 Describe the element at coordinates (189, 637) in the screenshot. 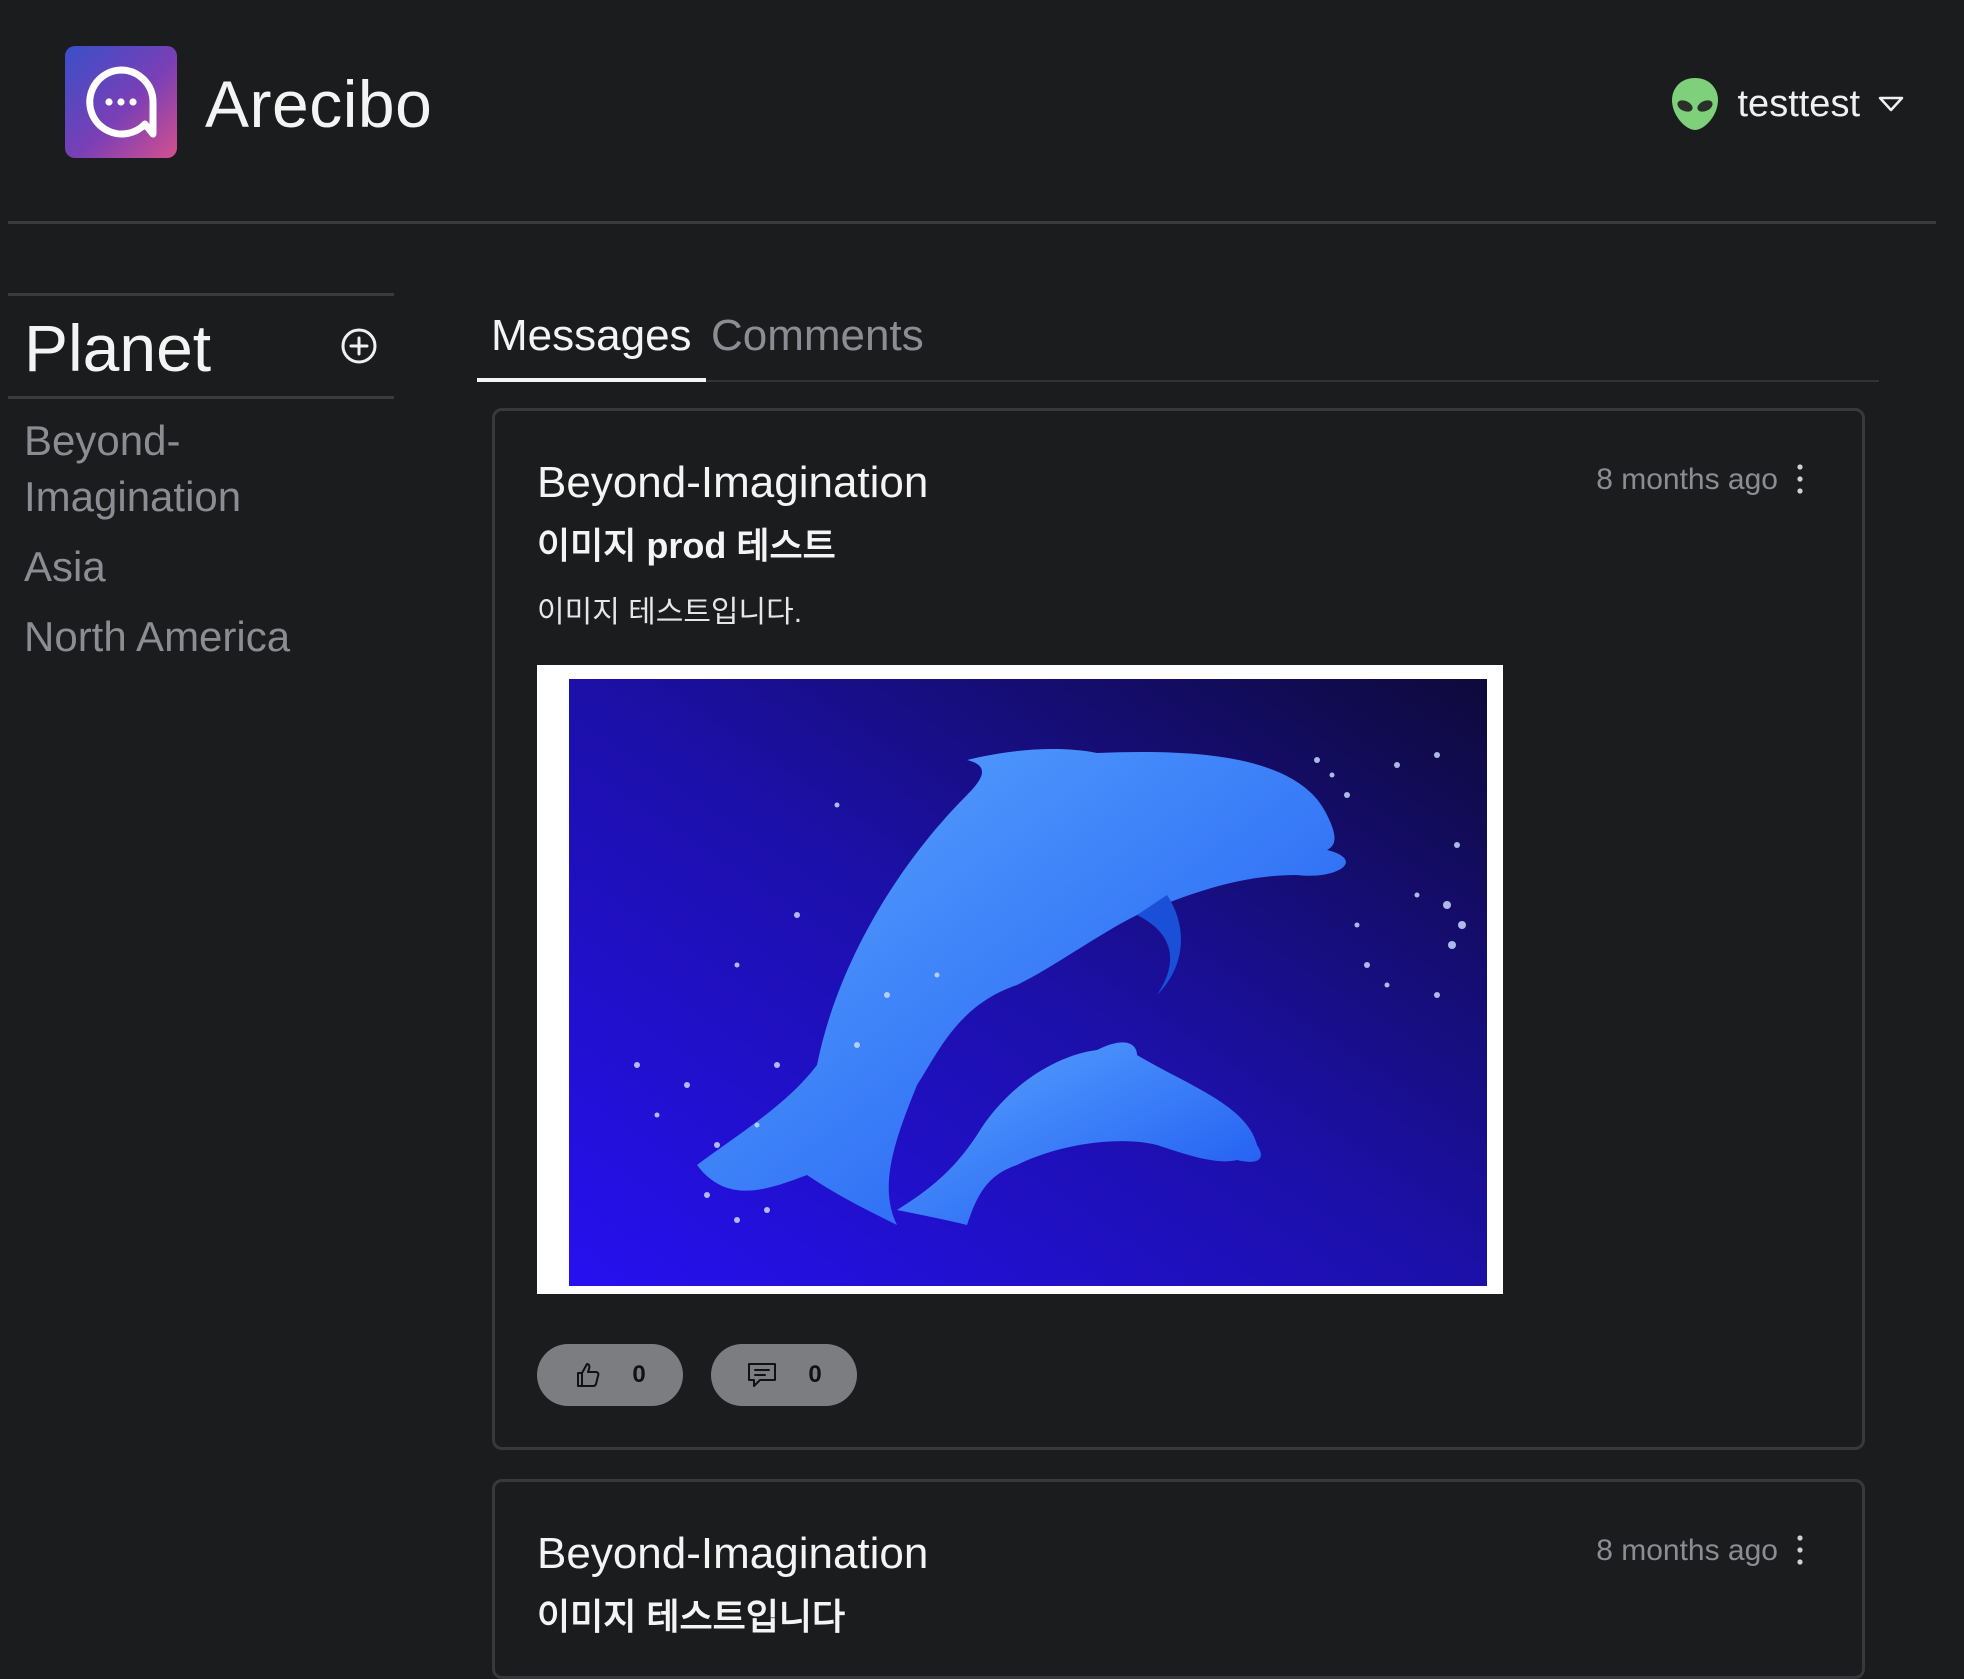

I see `sidebar-item-north-america: North America` at that location.